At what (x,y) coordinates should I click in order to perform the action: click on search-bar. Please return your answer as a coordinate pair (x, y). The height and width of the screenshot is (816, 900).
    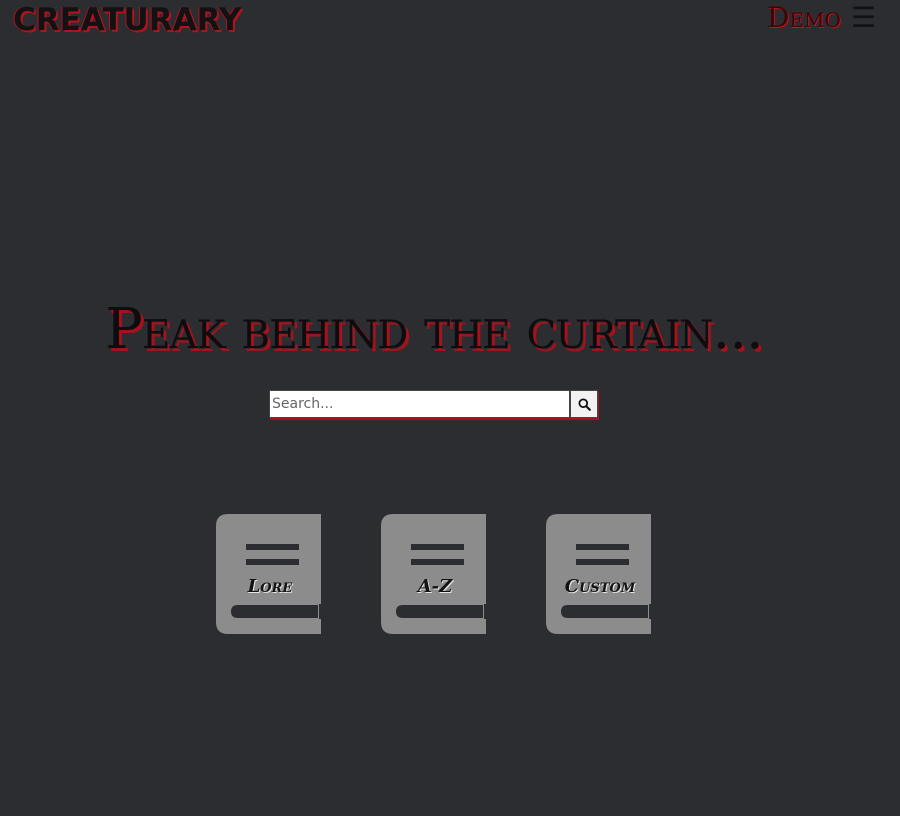
    Looking at the image, I should click on (433, 404).